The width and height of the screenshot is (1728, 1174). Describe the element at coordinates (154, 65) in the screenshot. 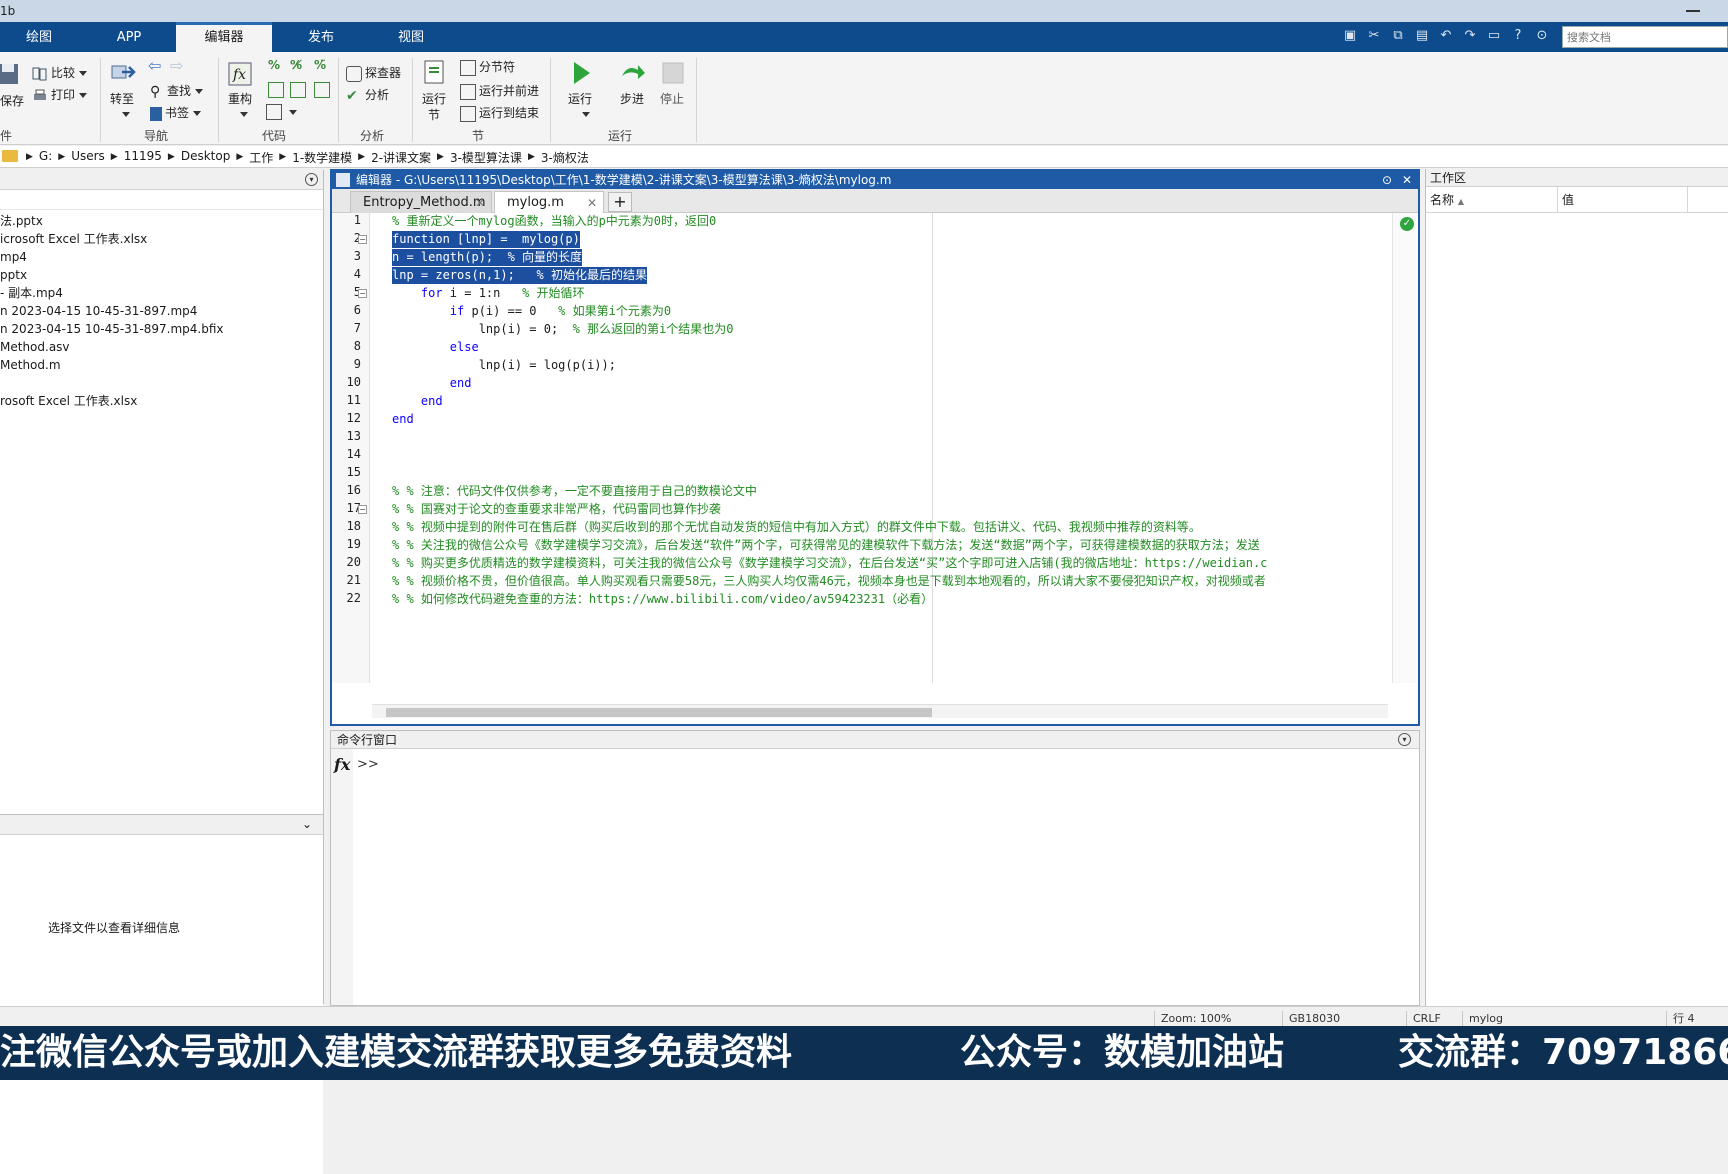

I see `back-arrow-icon: ⇦` at that location.